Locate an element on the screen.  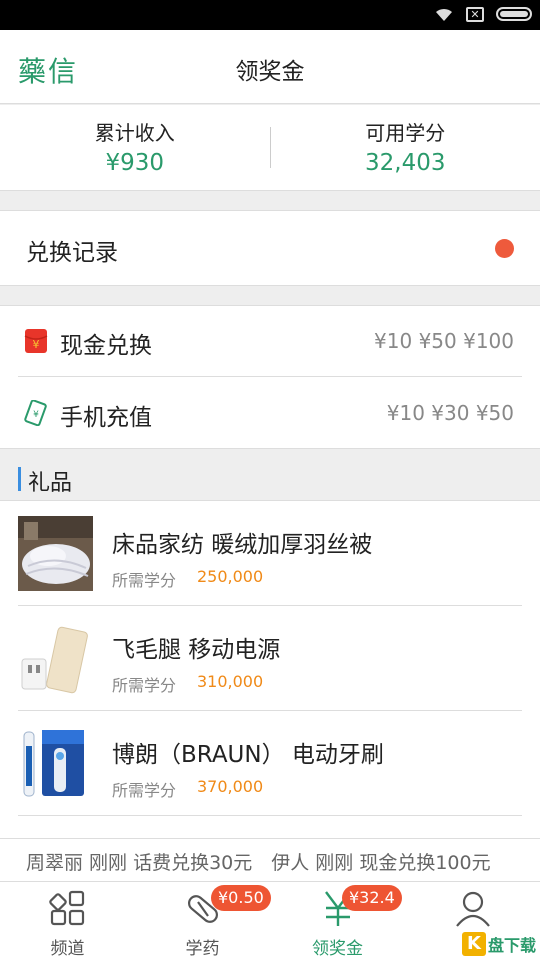
phone-card-icon: ¥ is located at coordinates (35, 413).